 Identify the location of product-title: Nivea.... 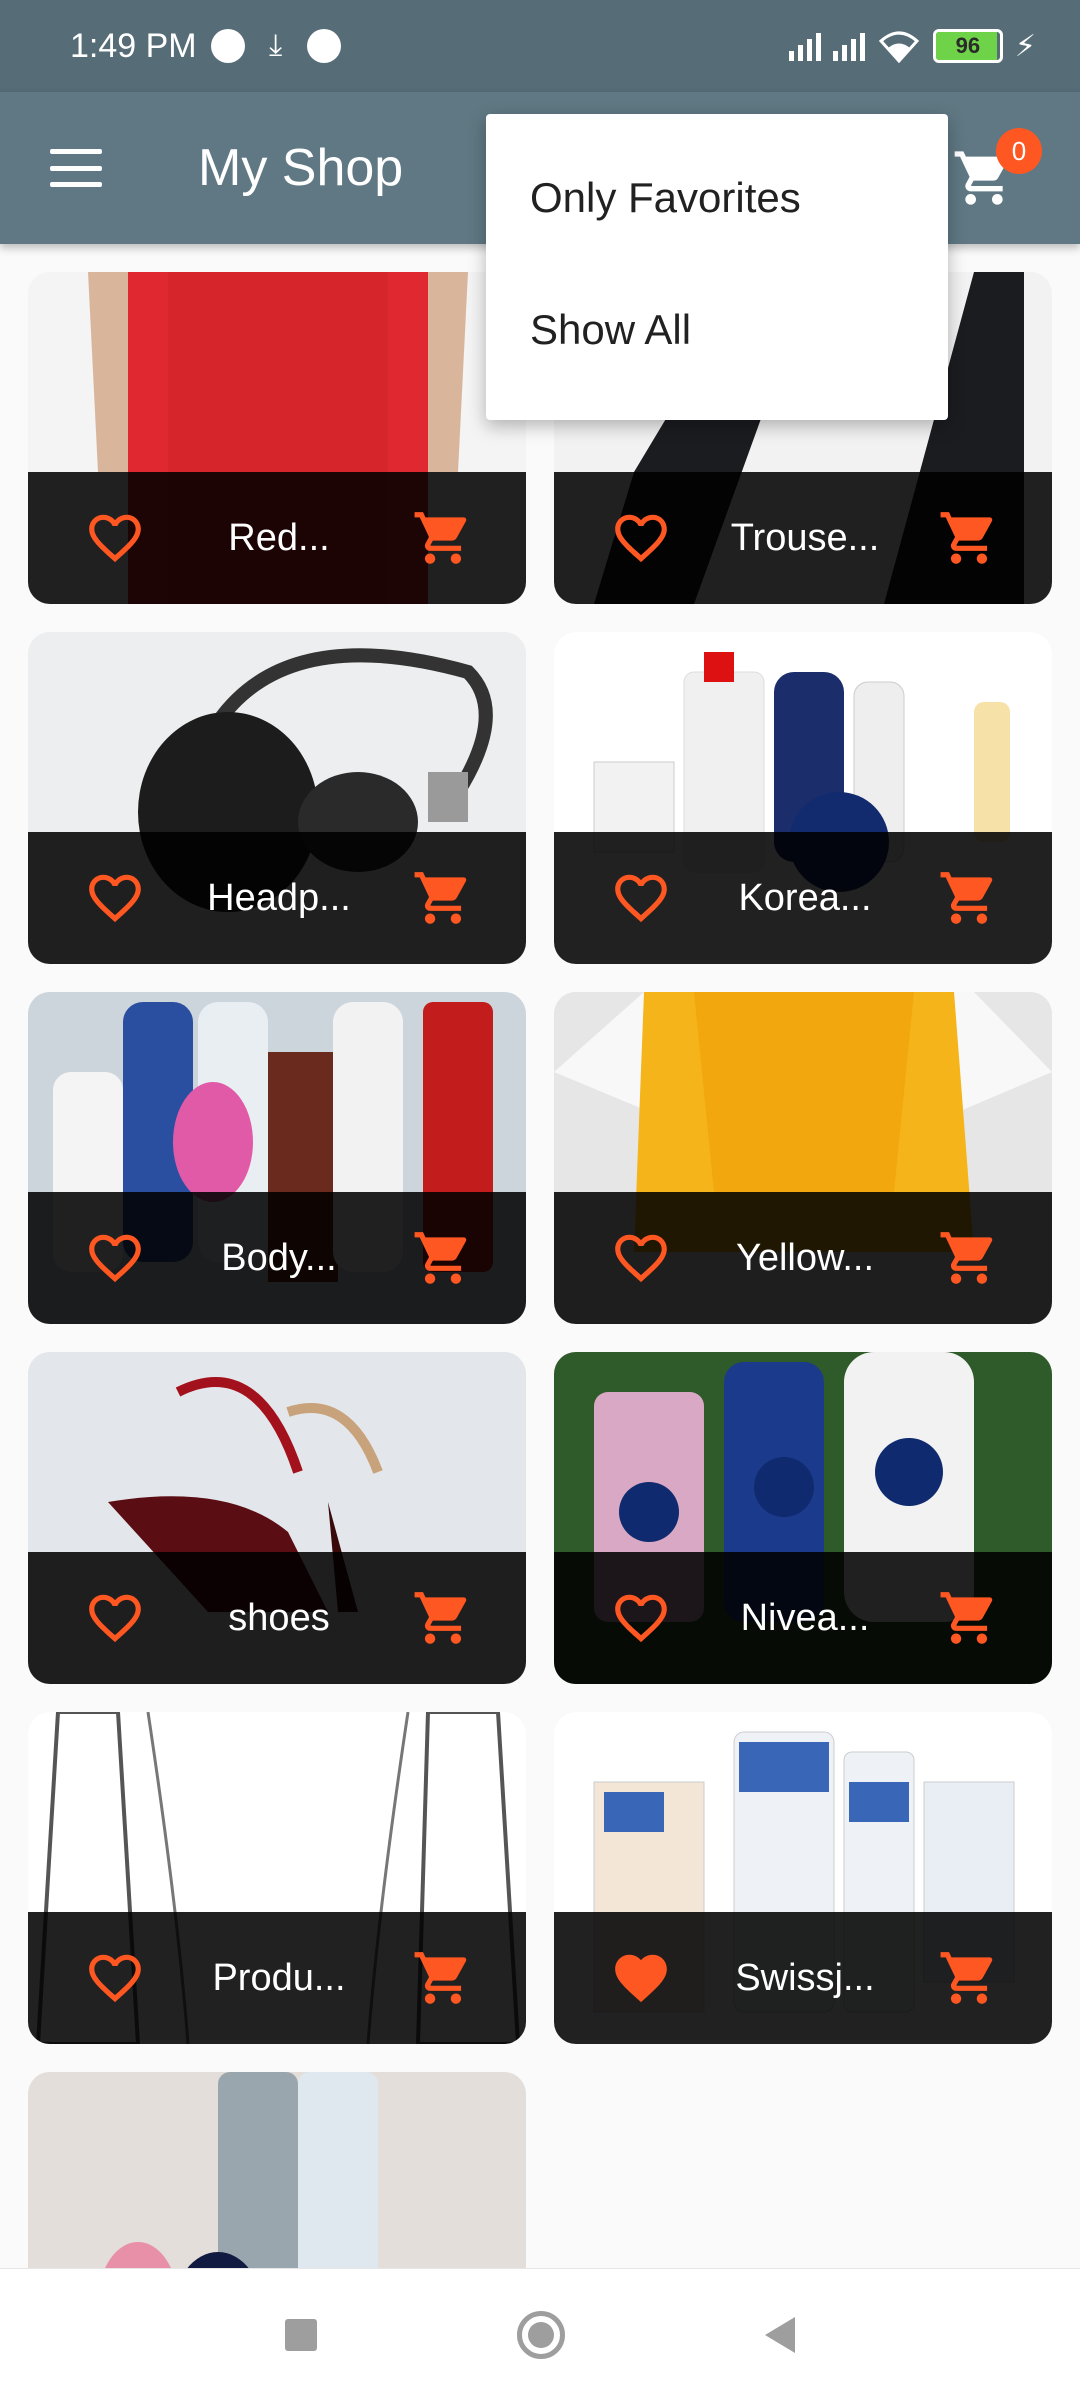
(805, 1617).